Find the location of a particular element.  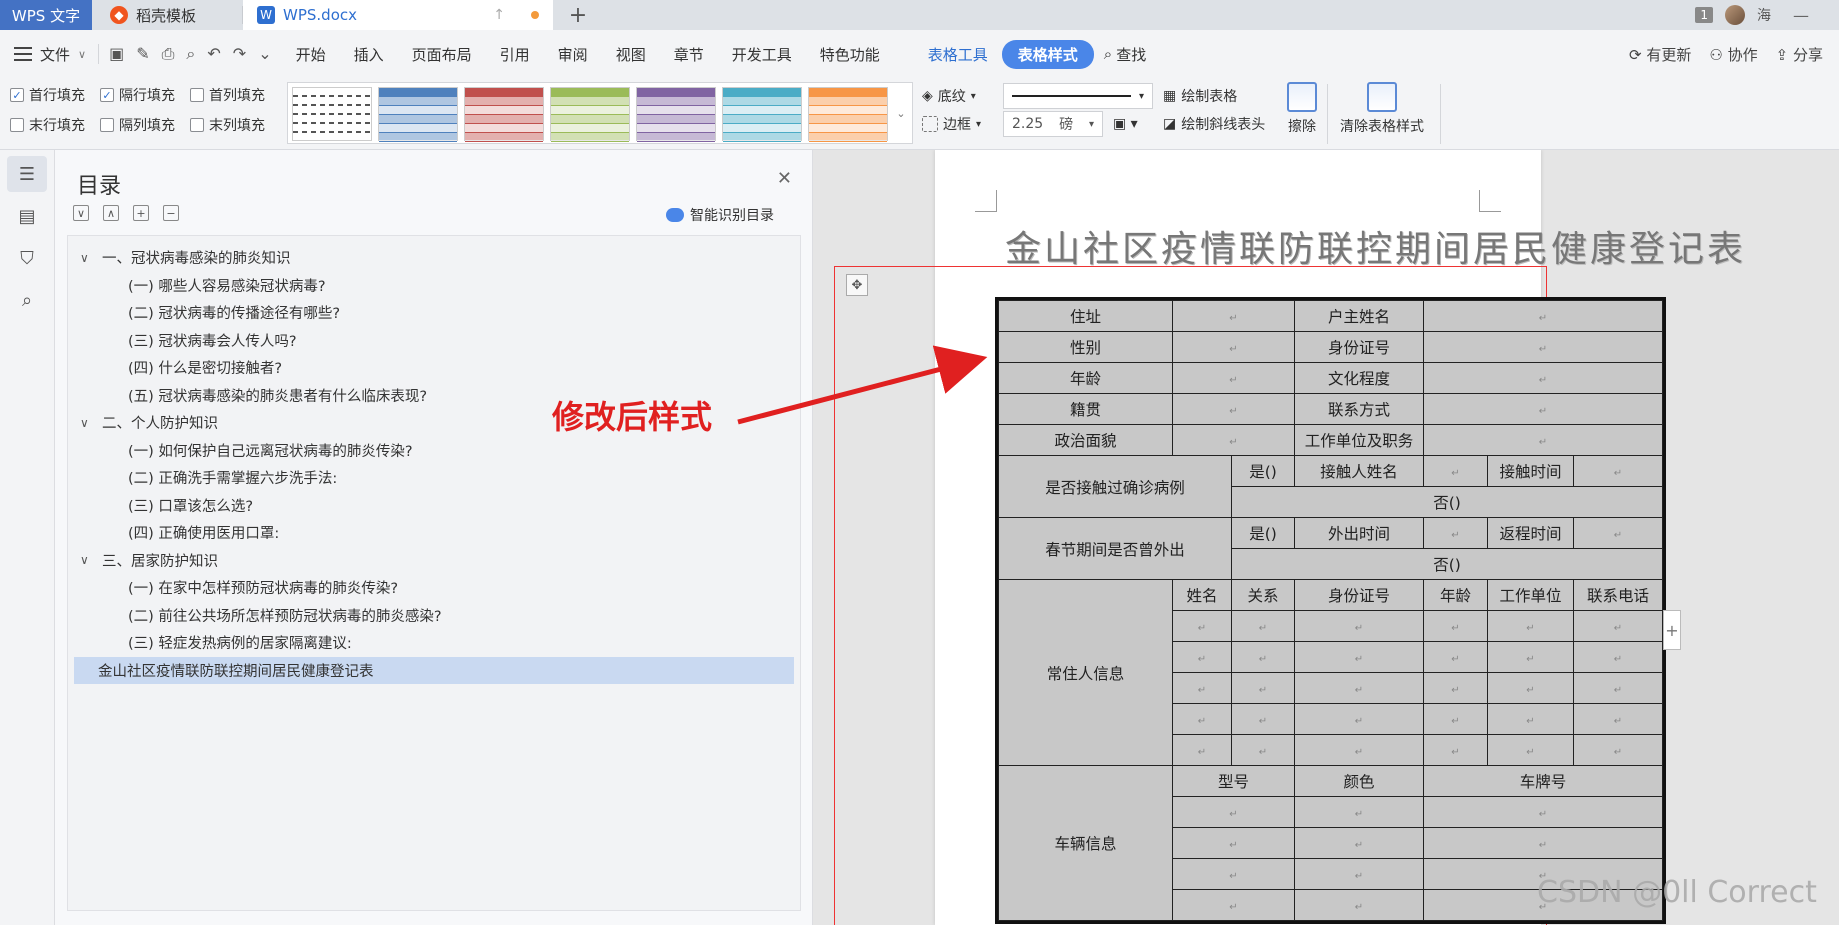

table-cell: 返程时间 is located at coordinates (1530, 533).